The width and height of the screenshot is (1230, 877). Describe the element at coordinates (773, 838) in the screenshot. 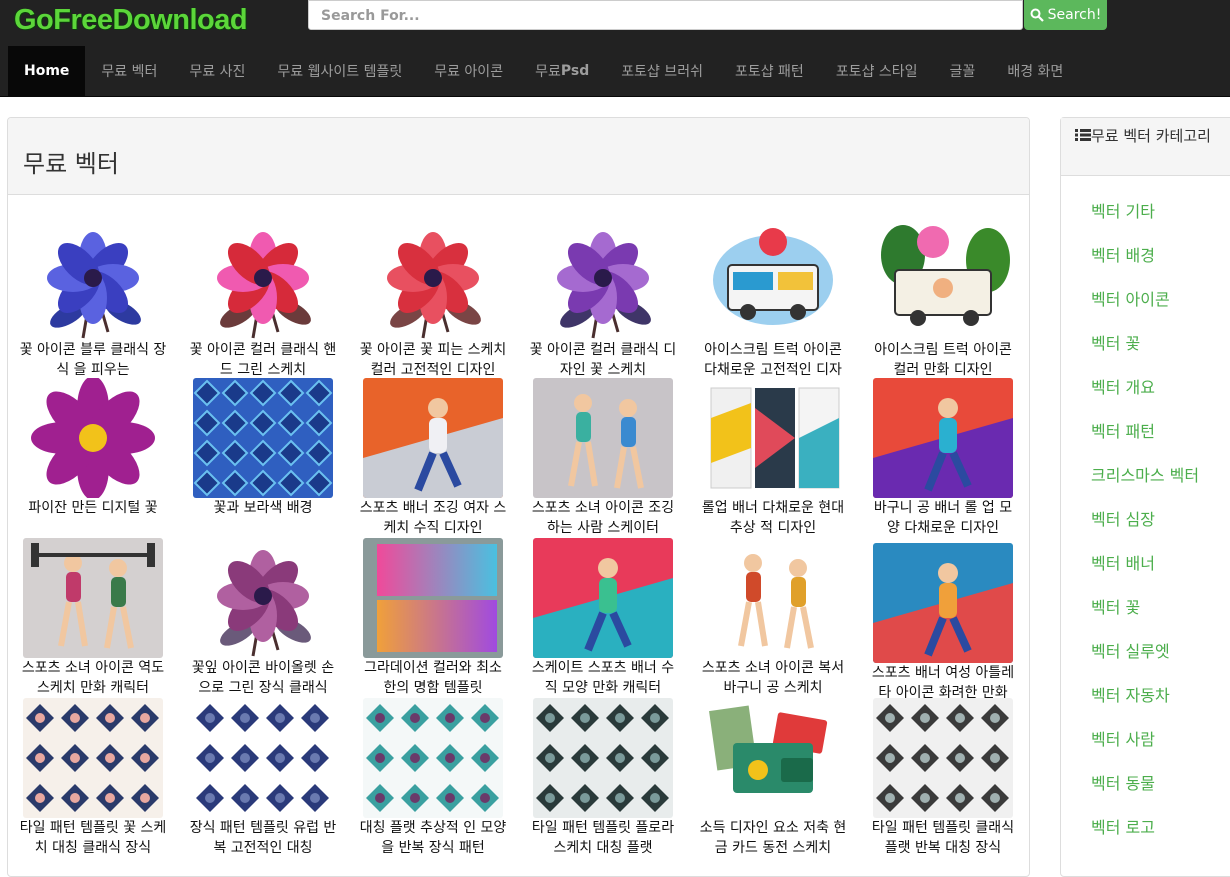

I see `vector-caption: 소득 디자인 요소 저축 현금 카드 동전 스케치` at that location.